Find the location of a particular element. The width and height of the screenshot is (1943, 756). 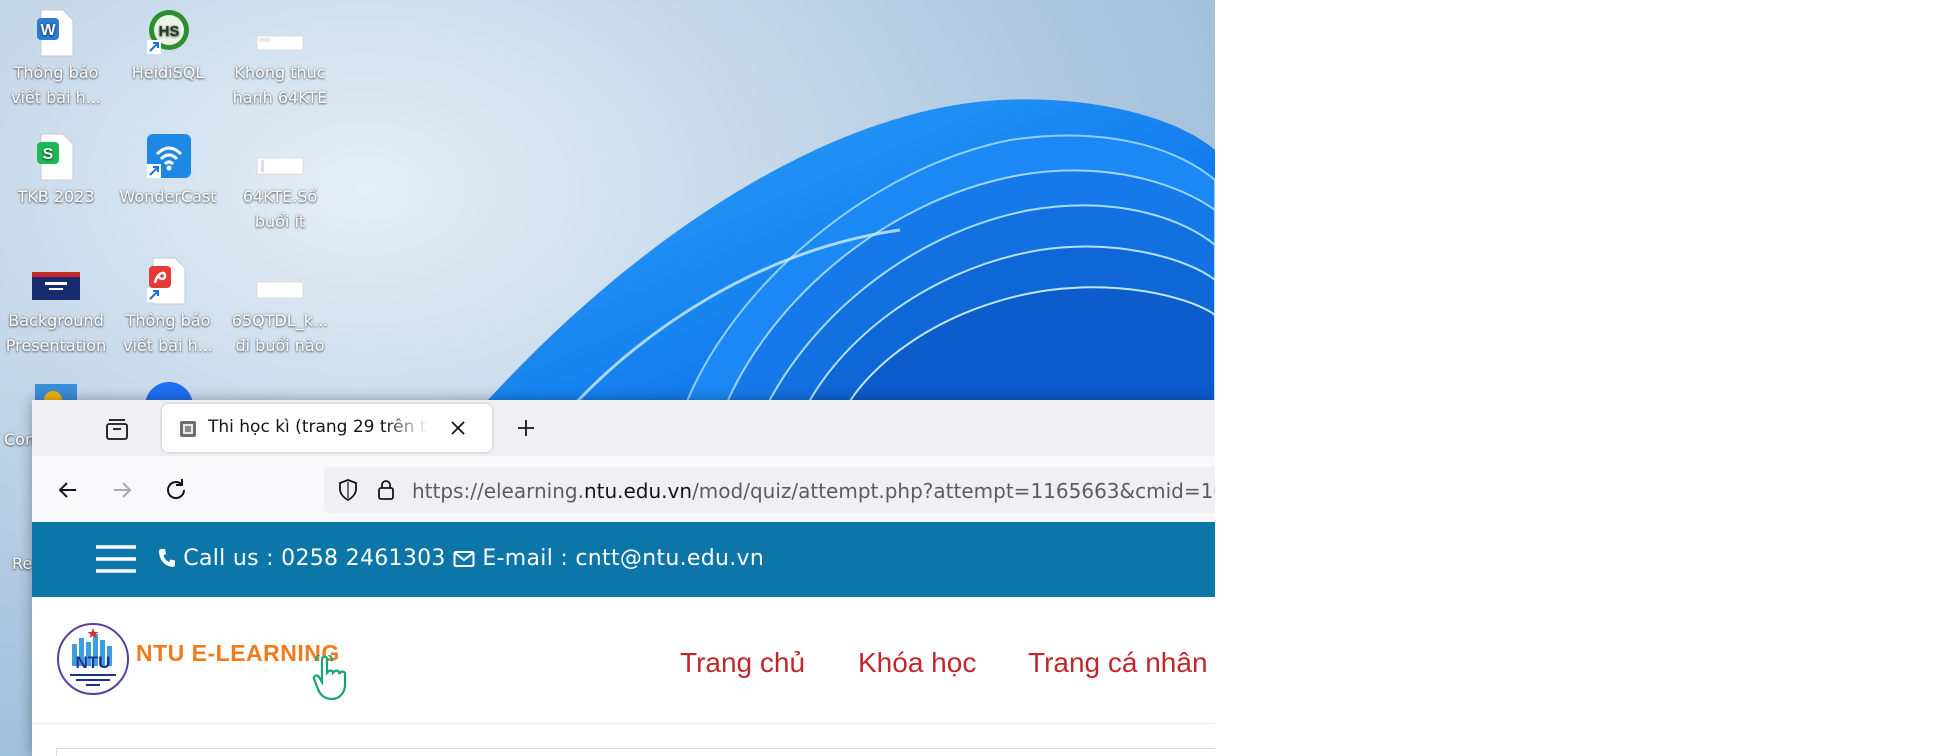

desktop-icon-label-con: Con is located at coordinates (18, 439).